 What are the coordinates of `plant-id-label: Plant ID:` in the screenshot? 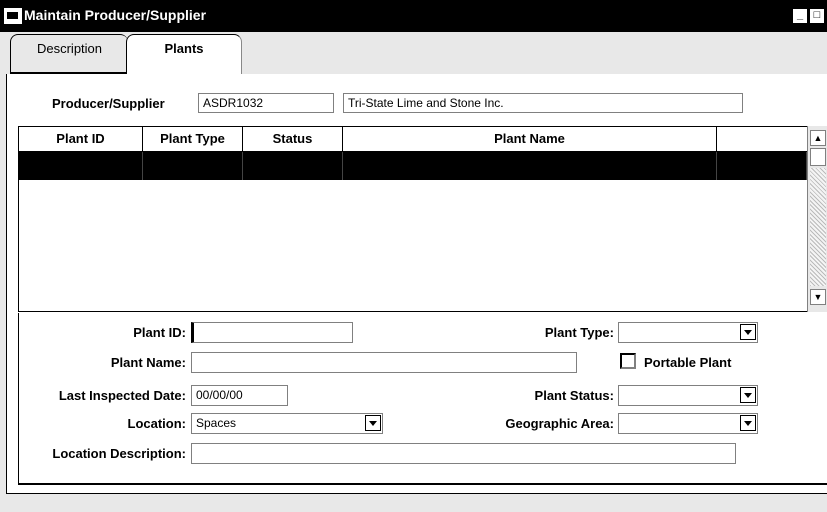 It's located at (159, 332).